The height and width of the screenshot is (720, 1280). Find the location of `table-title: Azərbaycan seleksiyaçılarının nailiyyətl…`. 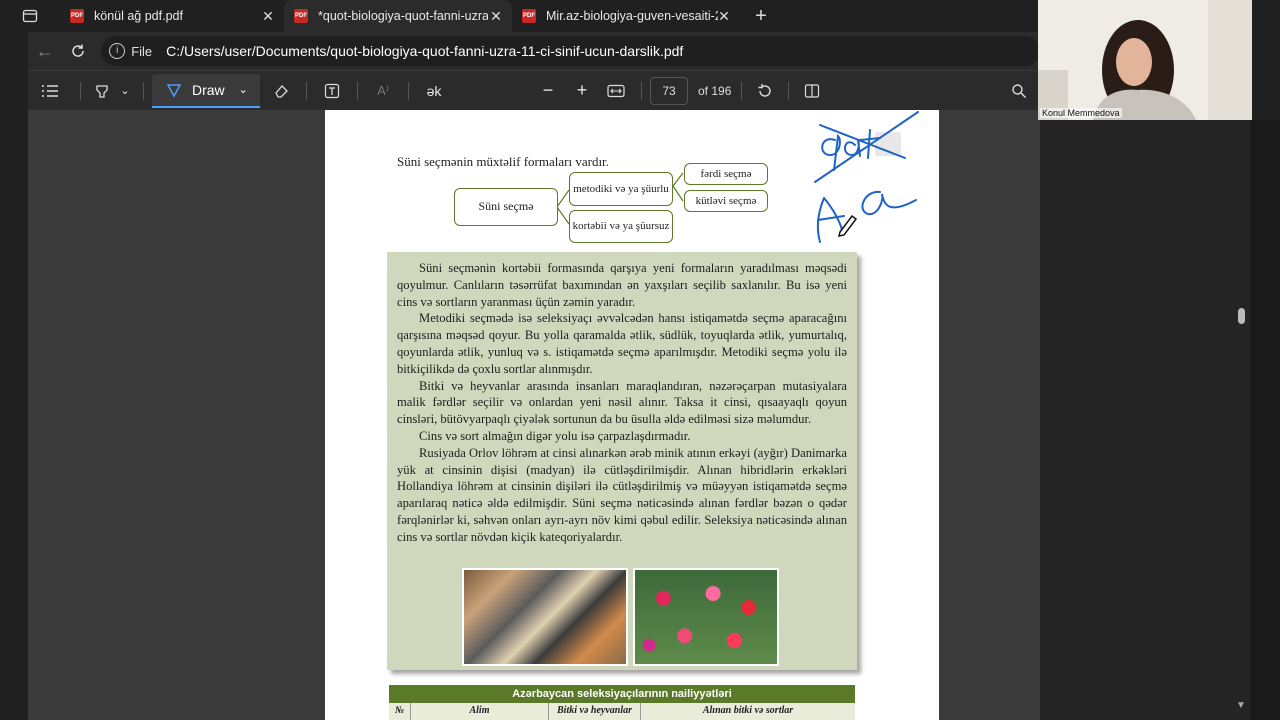

table-title: Azərbaycan seleksiyaçılarının nailiyyətl… is located at coordinates (622, 694).